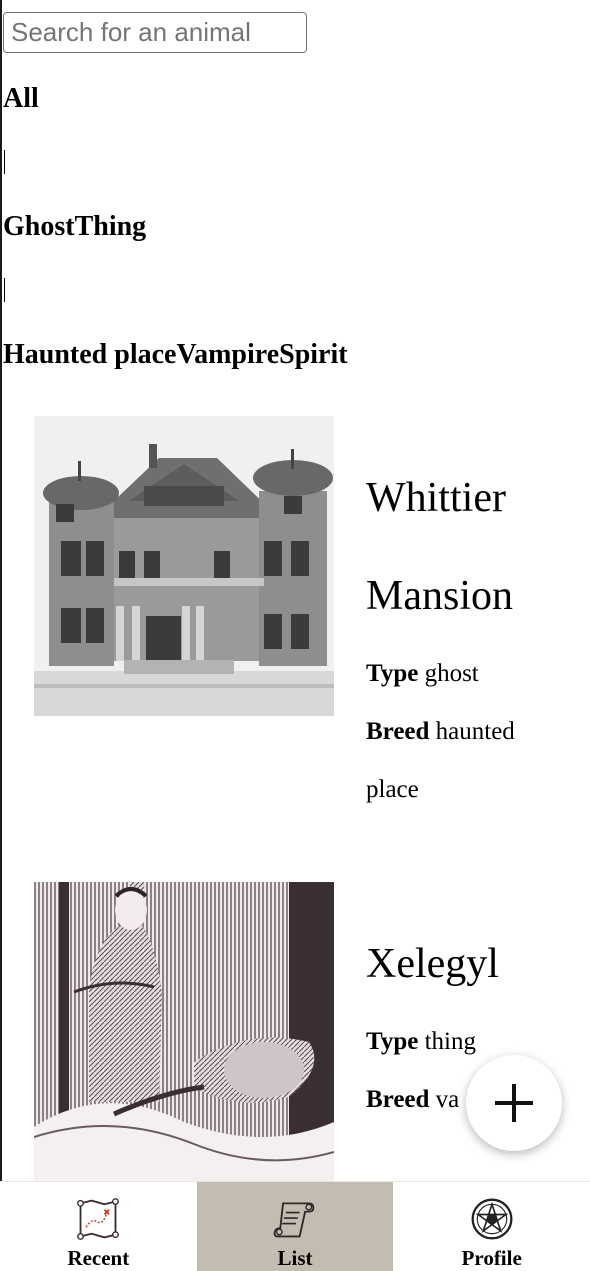  What do you see at coordinates (439, 547) in the screenshot?
I see `animal-name: Whittier Mansion` at bounding box center [439, 547].